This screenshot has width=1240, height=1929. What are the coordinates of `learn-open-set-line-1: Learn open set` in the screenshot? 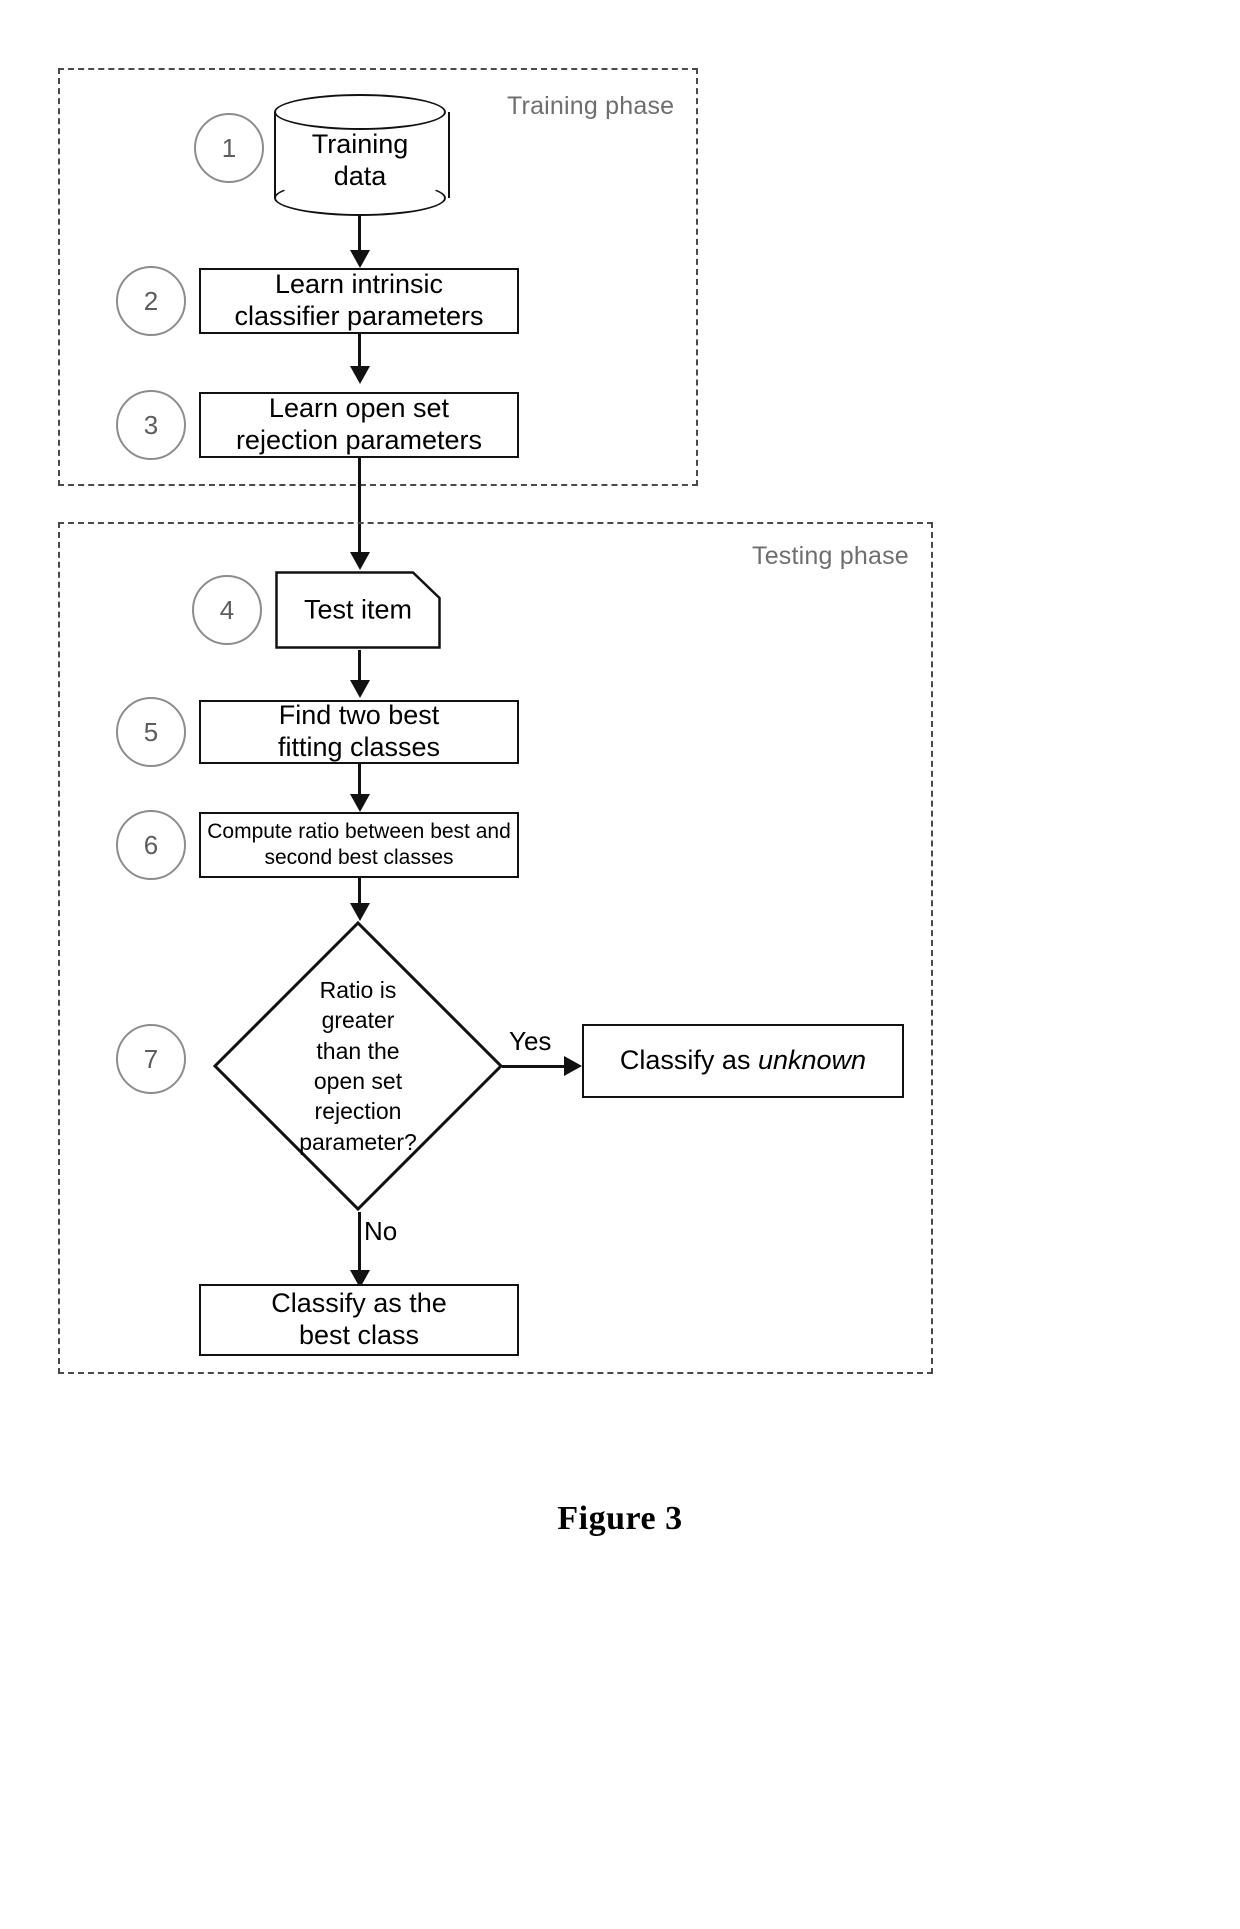 It's located at (359, 408).